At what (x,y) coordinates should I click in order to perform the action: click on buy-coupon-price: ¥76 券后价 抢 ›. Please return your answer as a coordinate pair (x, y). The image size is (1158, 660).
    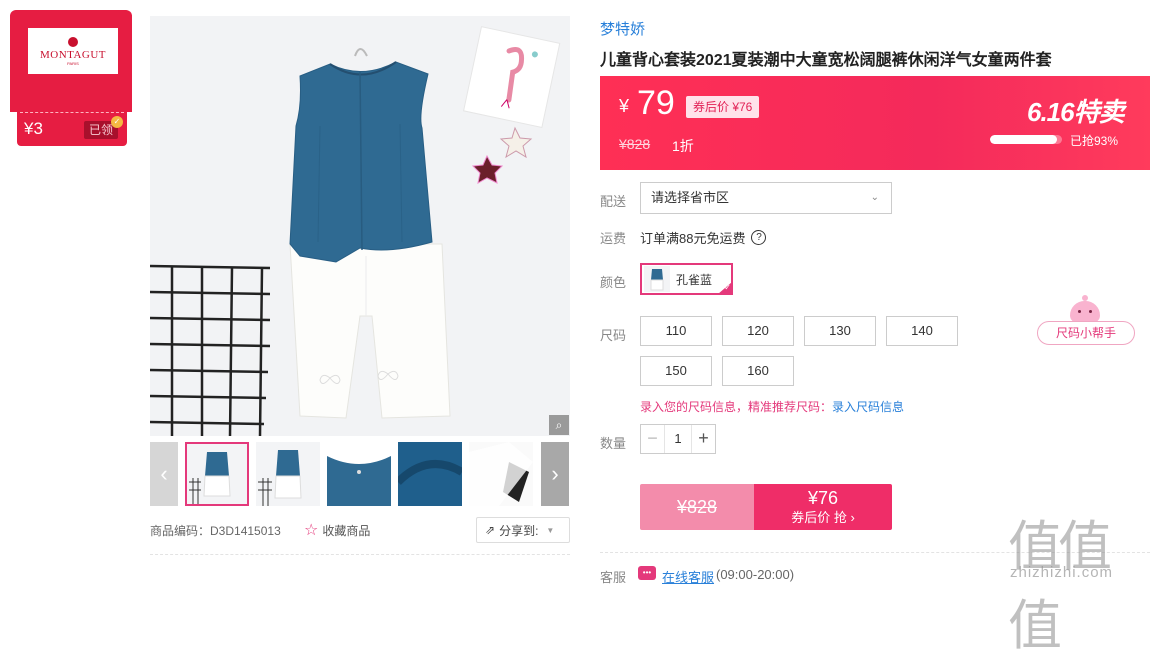
    Looking at the image, I should click on (823, 507).